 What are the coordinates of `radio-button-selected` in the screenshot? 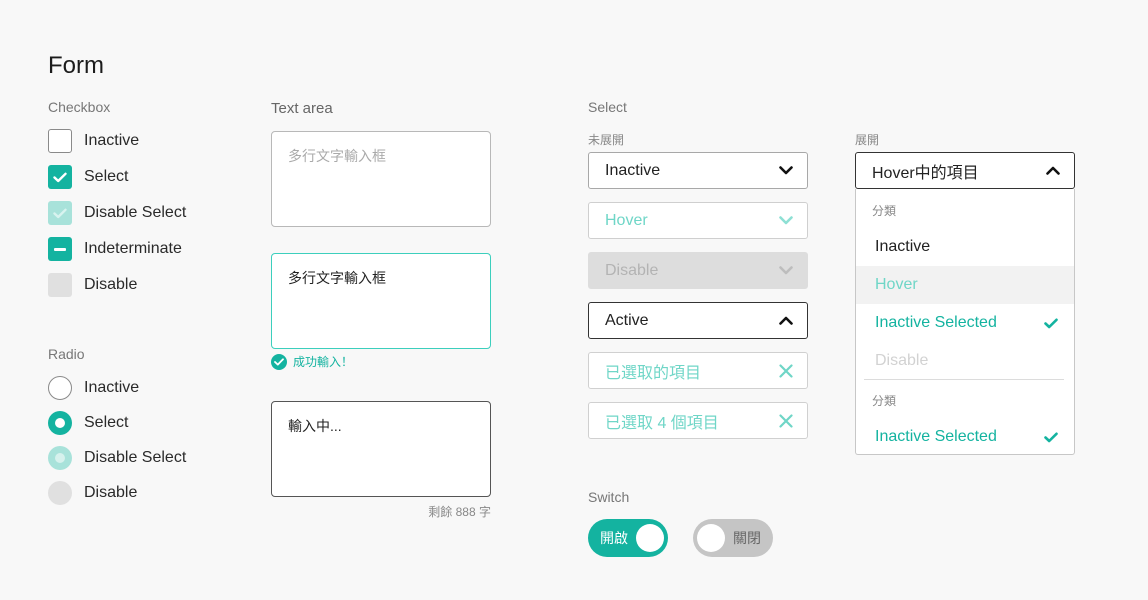 It's located at (60, 423).